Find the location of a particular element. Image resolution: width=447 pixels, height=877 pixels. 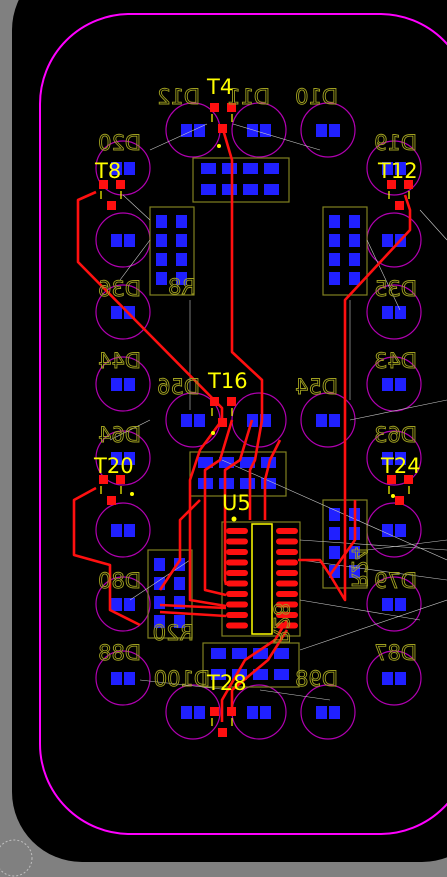

label-d98: D98 is located at coordinates (316, 679).